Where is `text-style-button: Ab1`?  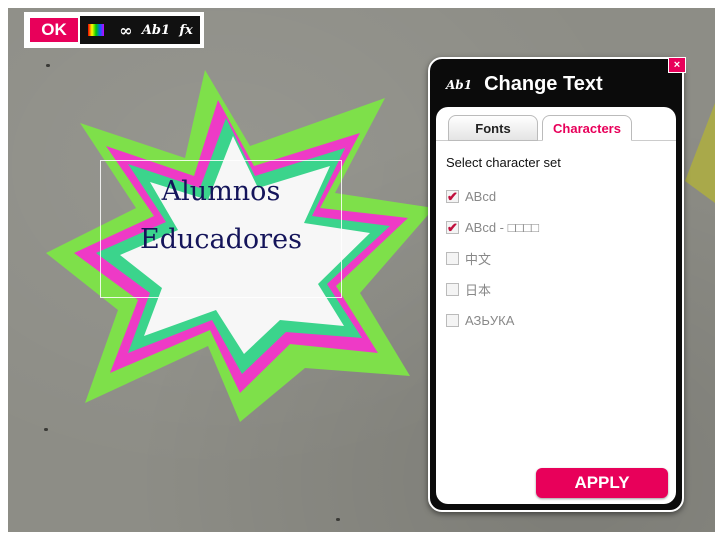
text-style-button: Ab1 is located at coordinates (156, 30).